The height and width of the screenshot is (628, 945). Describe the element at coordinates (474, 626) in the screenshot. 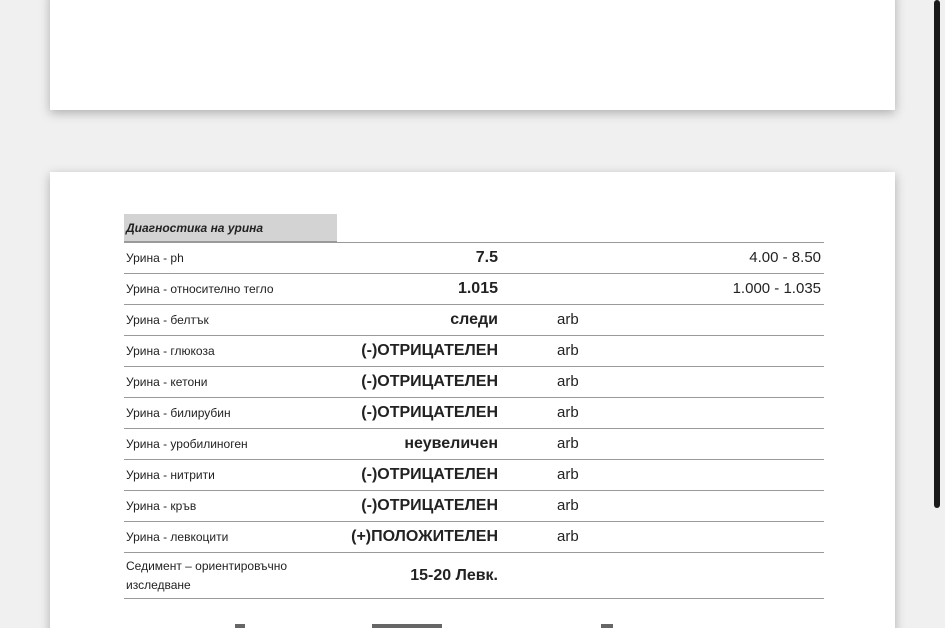

I see `cropped-text-line` at that location.